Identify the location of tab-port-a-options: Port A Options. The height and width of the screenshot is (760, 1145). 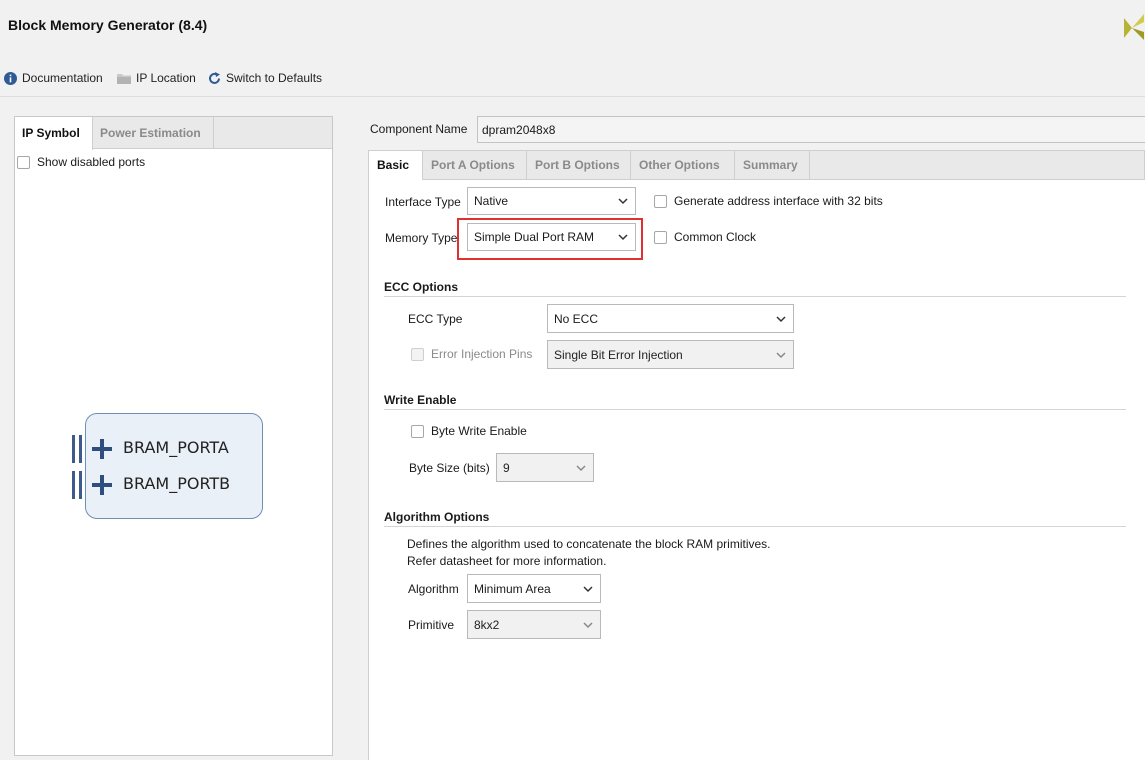
(475, 165).